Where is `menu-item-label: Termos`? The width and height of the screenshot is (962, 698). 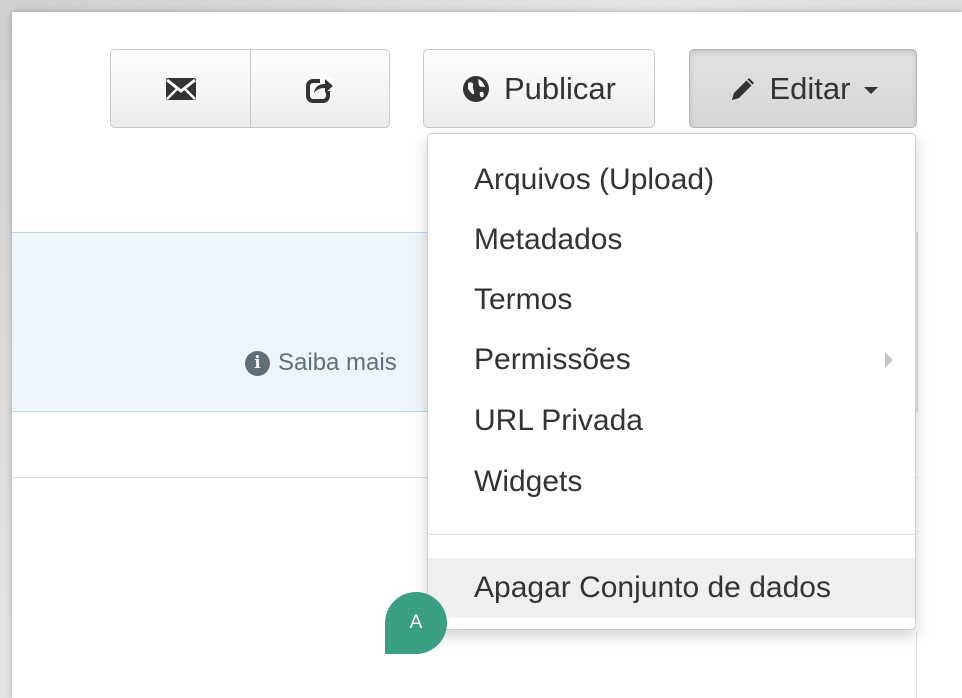
menu-item-label: Termos is located at coordinates (523, 299).